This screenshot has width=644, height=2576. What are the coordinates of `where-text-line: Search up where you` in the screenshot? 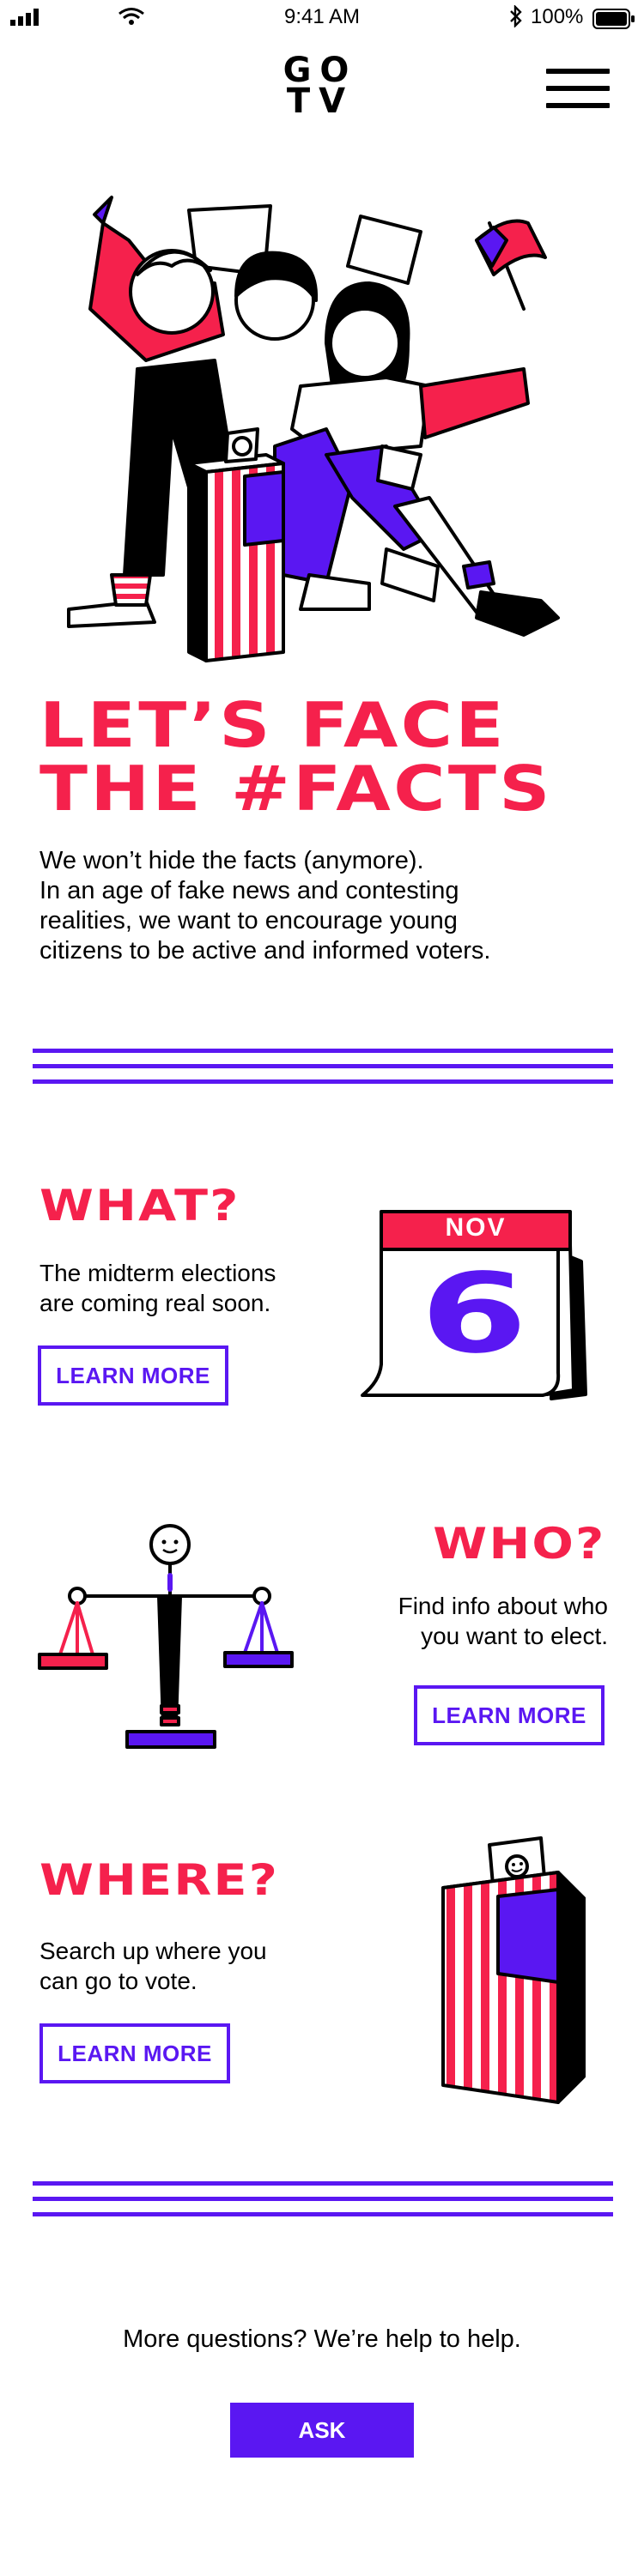 It's located at (153, 1951).